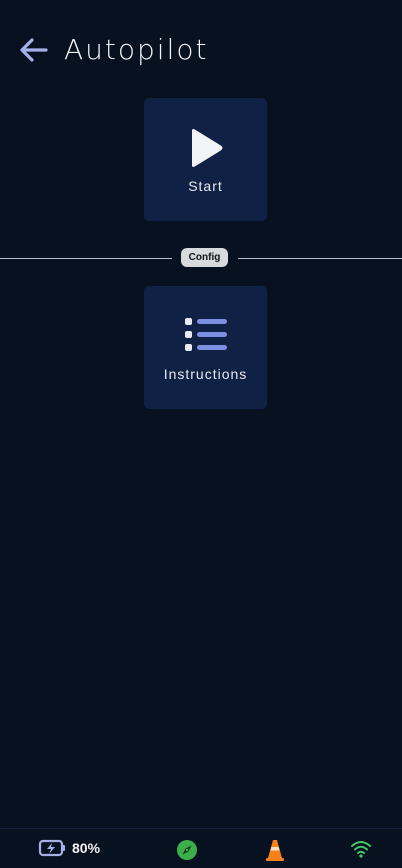  What do you see at coordinates (86, 258) in the screenshot?
I see `divider-line-left` at bounding box center [86, 258].